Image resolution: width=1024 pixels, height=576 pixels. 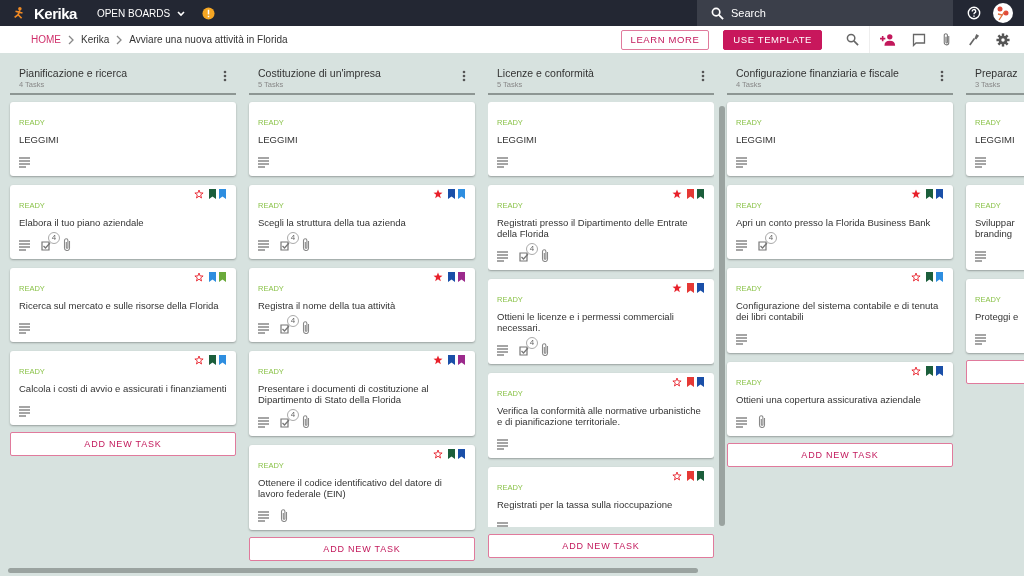 What do you see at coordinates (95, 39) in the screenshot?
I see `breadcrumb-text: Kerika` at bounding box center [95, 39].